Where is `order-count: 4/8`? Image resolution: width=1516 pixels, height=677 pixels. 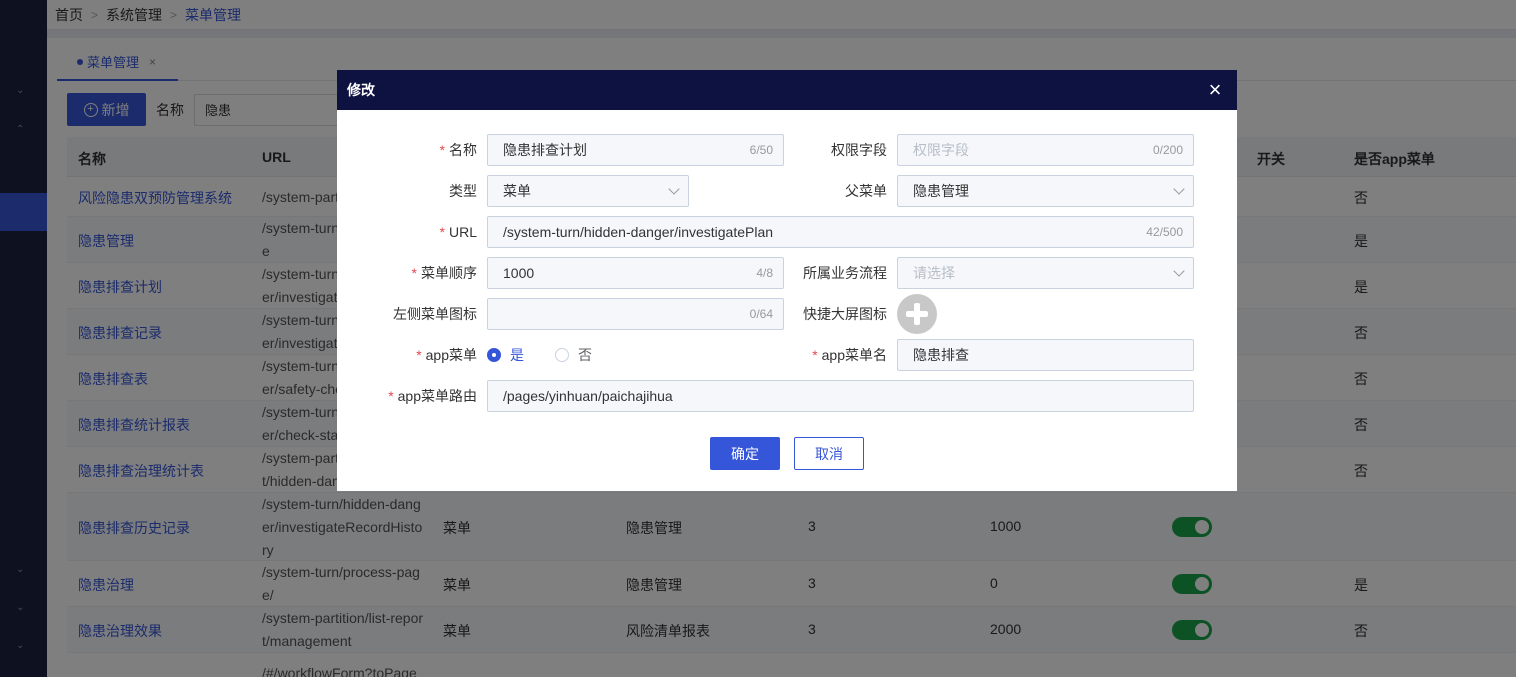 order-count: 4/8 is located at coordinates (764, 273).